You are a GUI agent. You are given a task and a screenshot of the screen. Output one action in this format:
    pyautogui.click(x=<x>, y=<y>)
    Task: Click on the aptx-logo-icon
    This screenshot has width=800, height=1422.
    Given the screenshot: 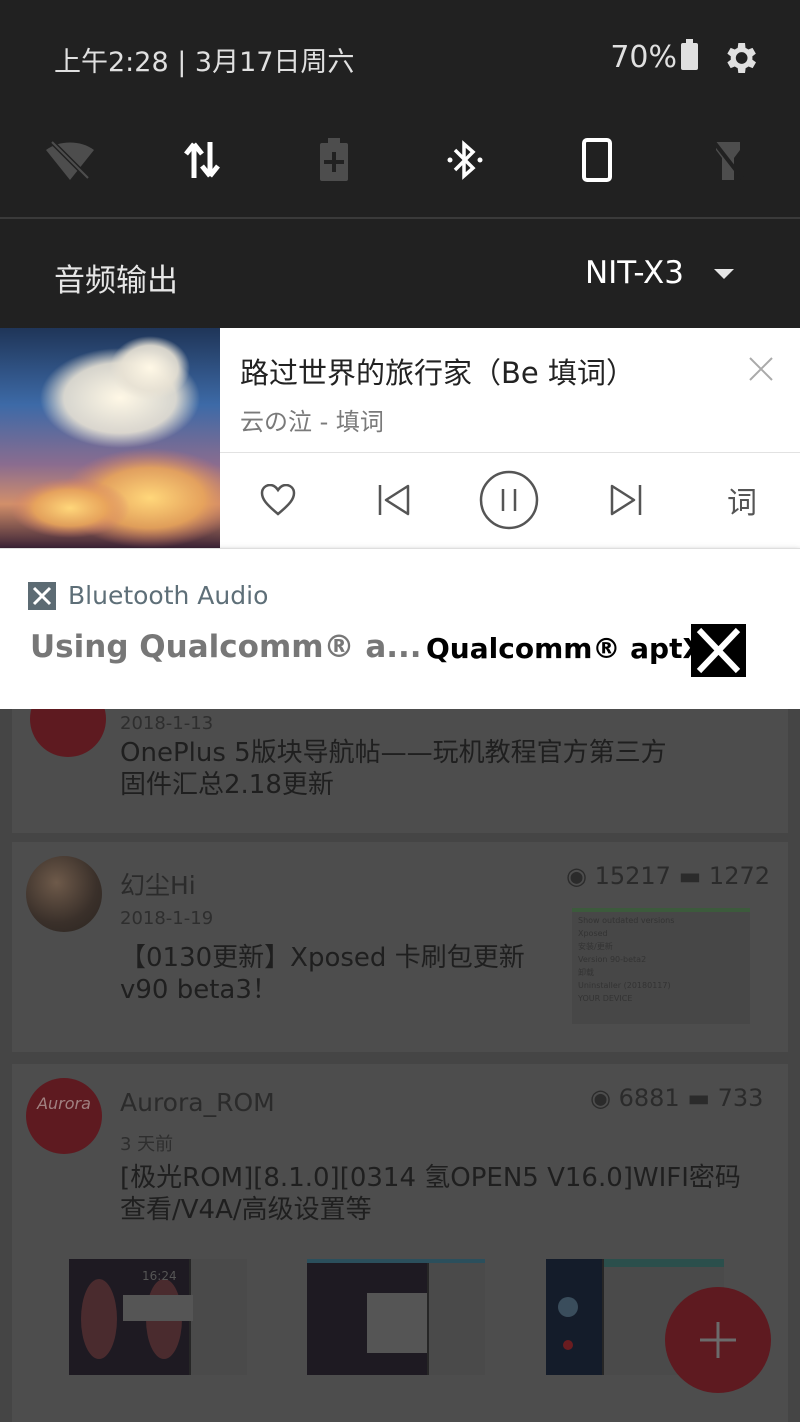 What is the action you would take?
    pyautogui.click(x=718, y=650)
    